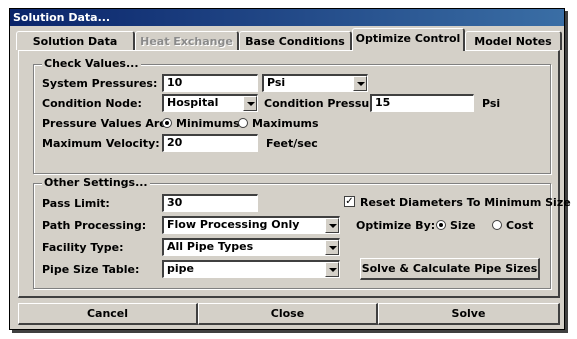 This screenshot has height=339, width=577. What do you see at coordinates (92, 103) in the screenshot?
I see `condition-node-label: Condition Node:` at bounding box center [92, 103].